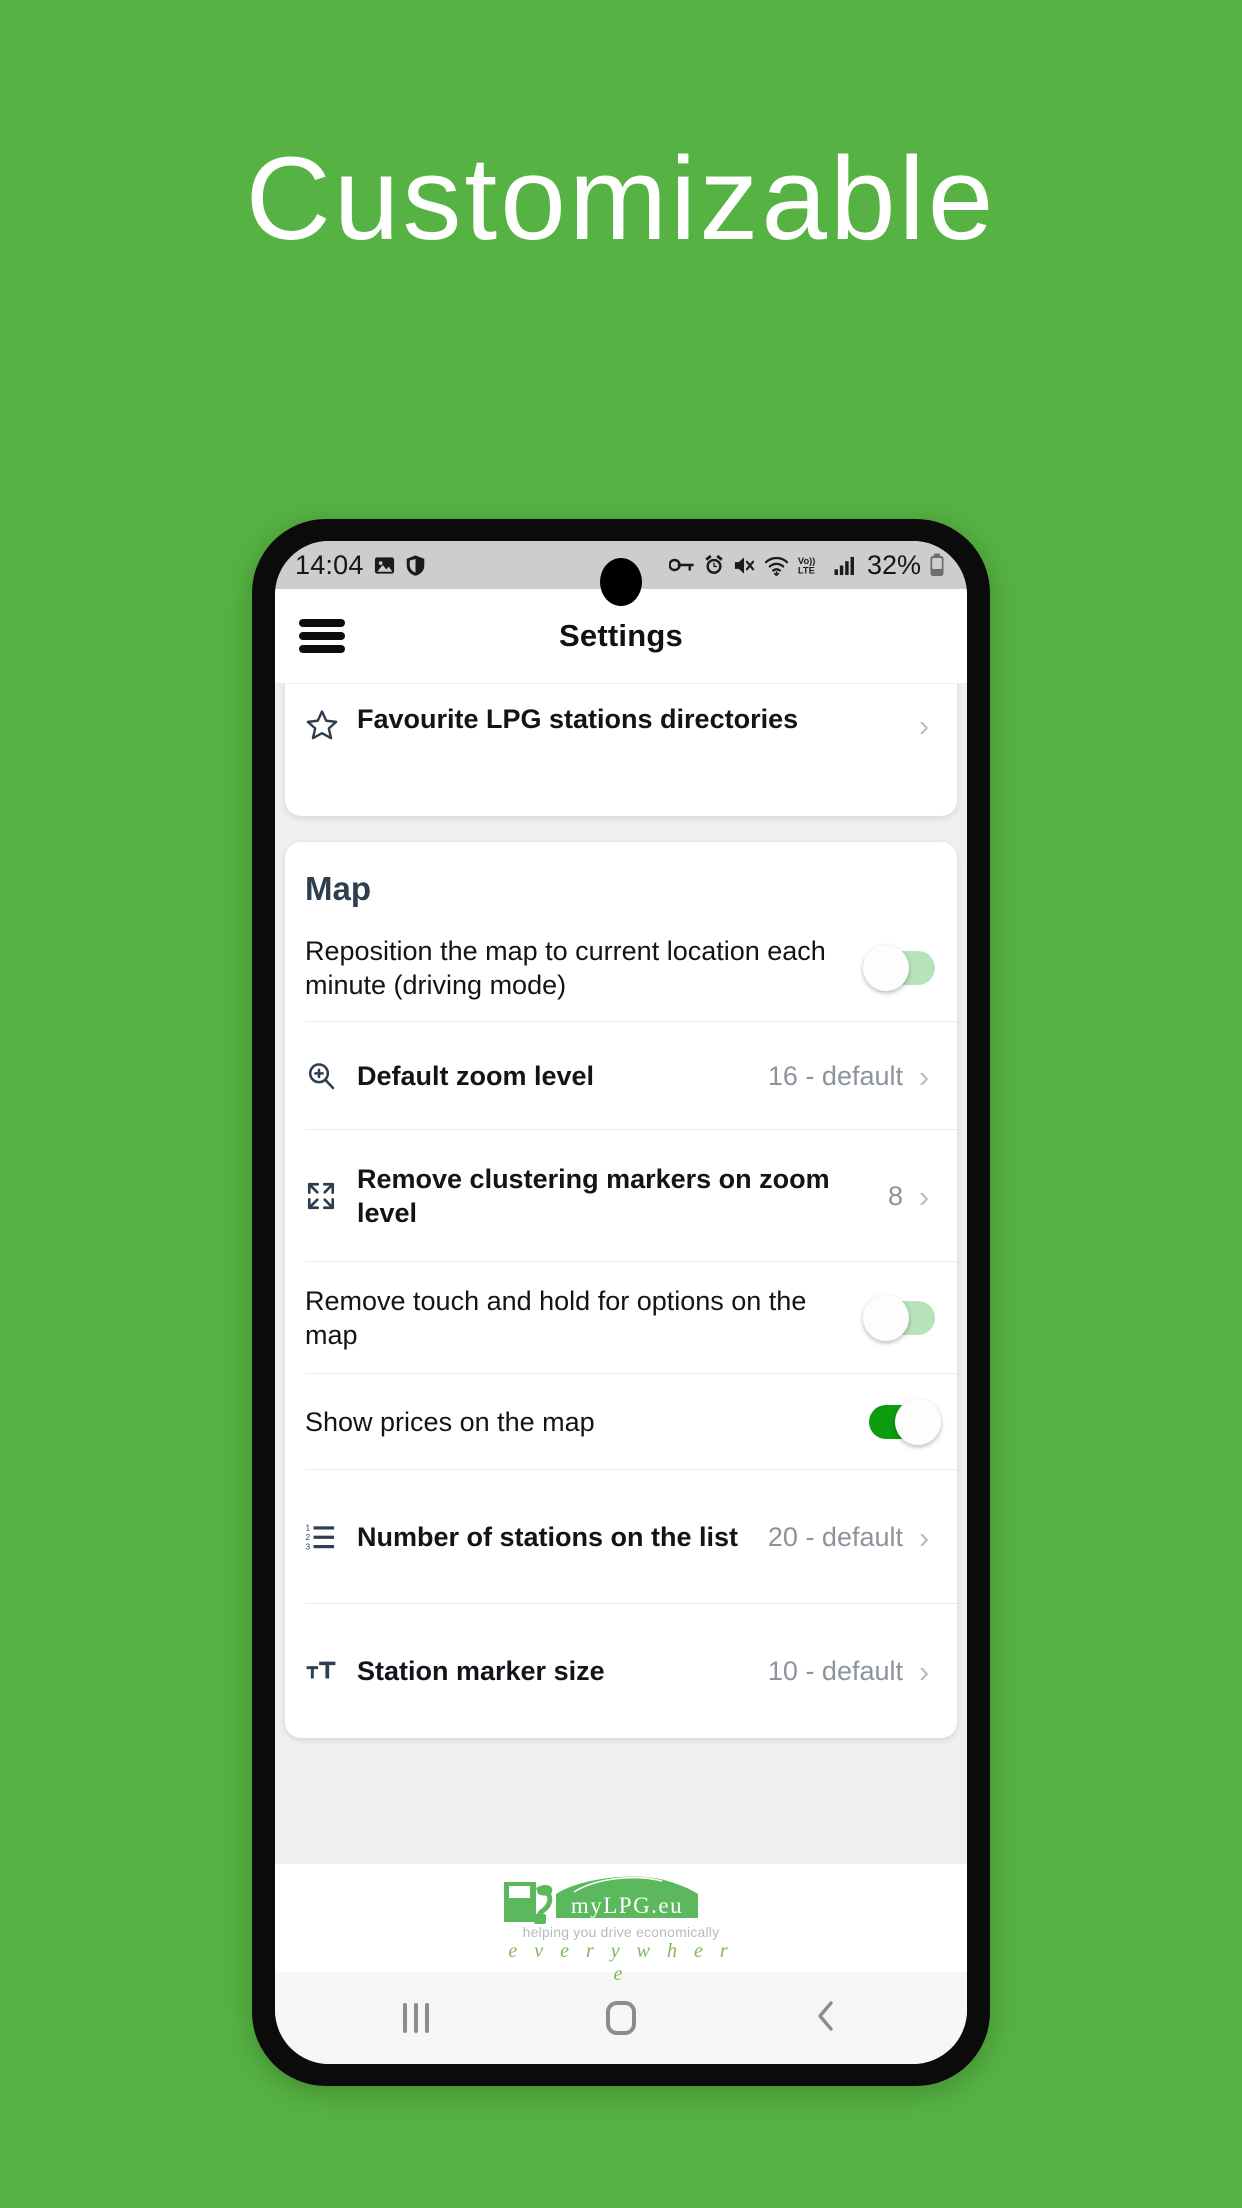 The image size is (1242, 2208). I want to click on alarm-icon, so click(714, 565).